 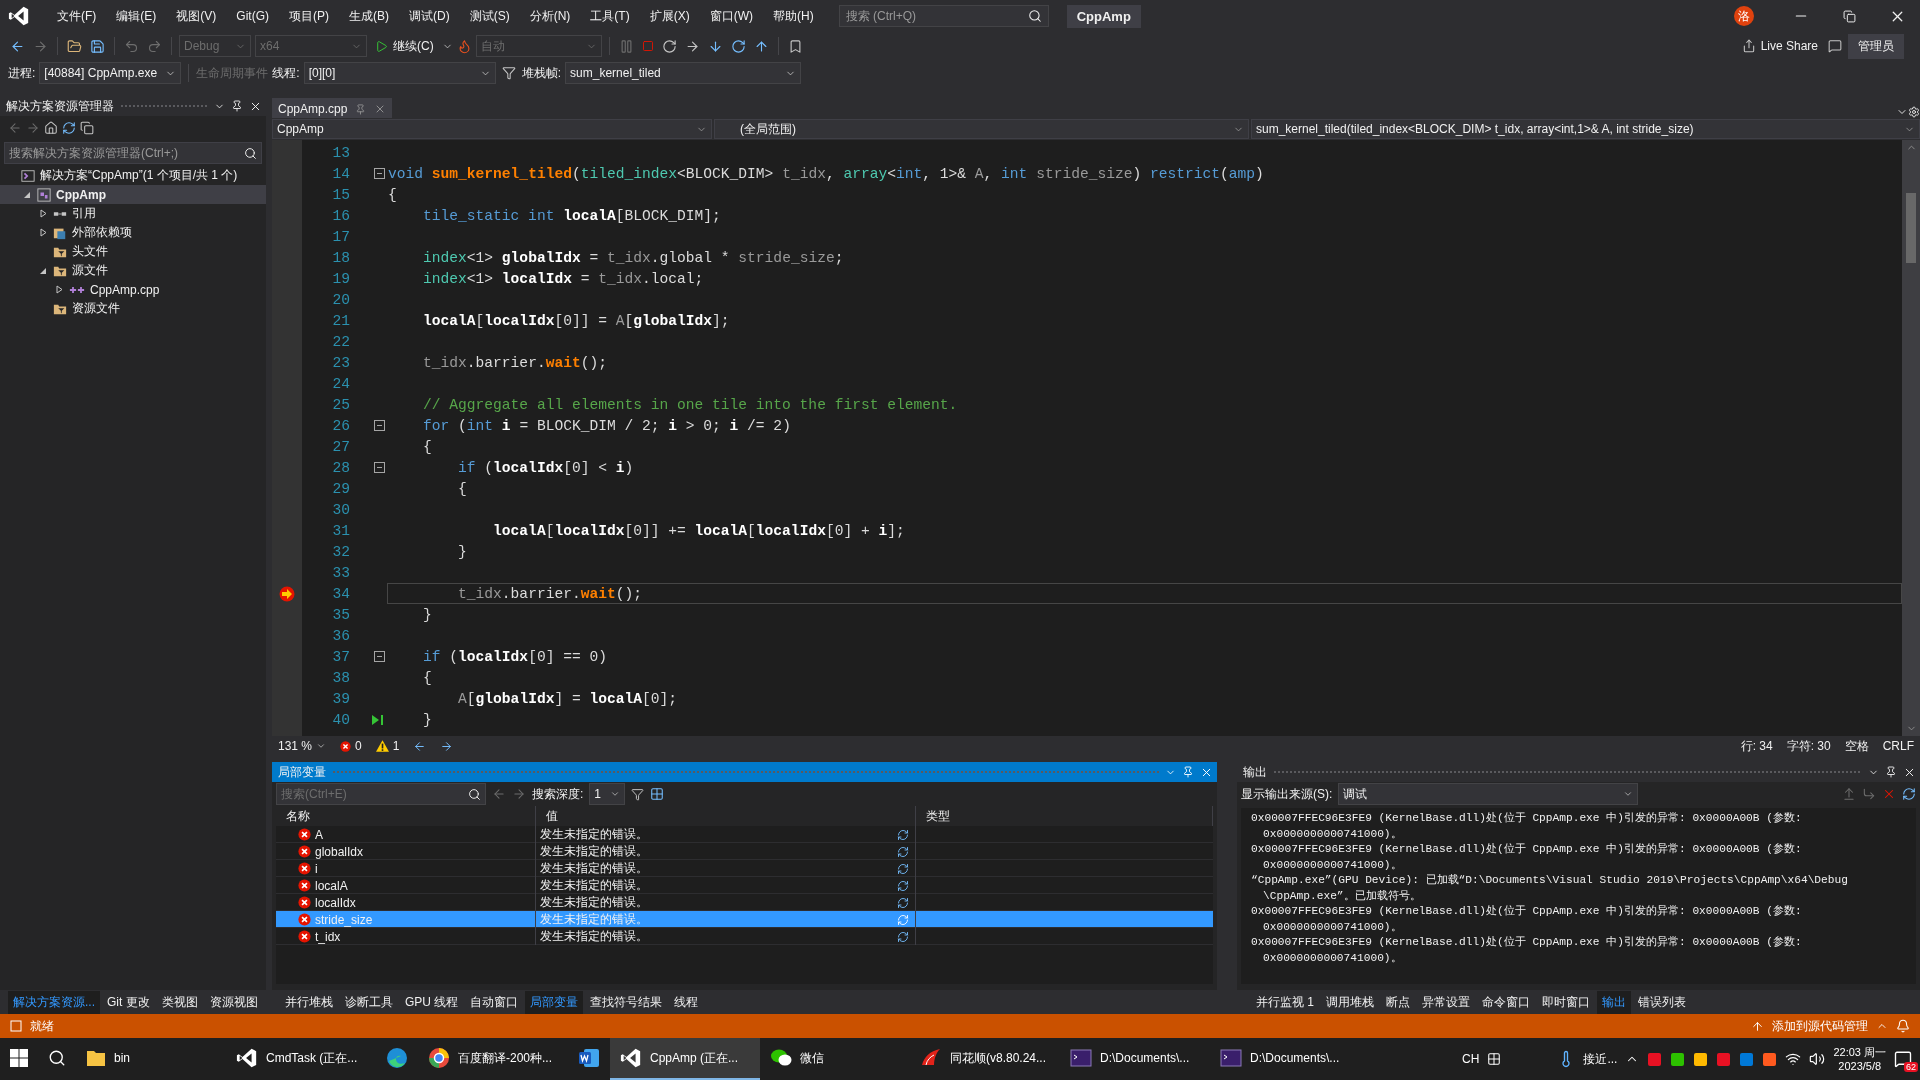 What do you see at coordinates (943, 16) in the screenshot?
I see `search-field: 搜索 (Ctrl+Q)` at bounding box center [943, 16].